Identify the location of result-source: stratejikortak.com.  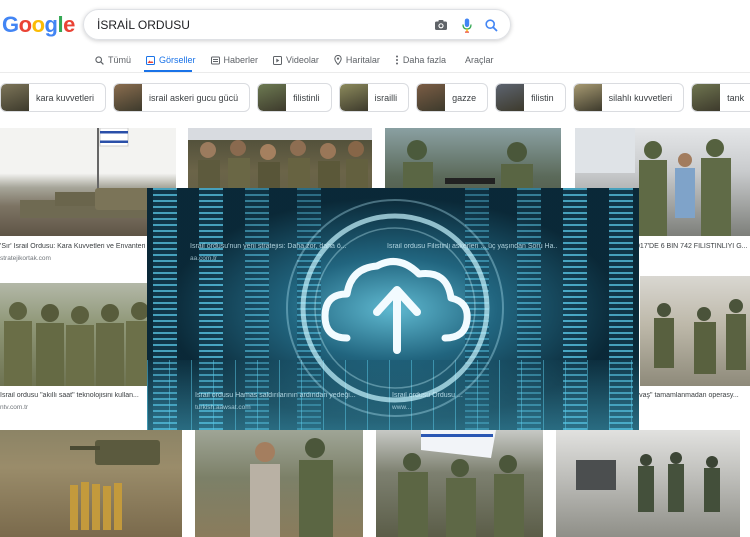
(25, 258).